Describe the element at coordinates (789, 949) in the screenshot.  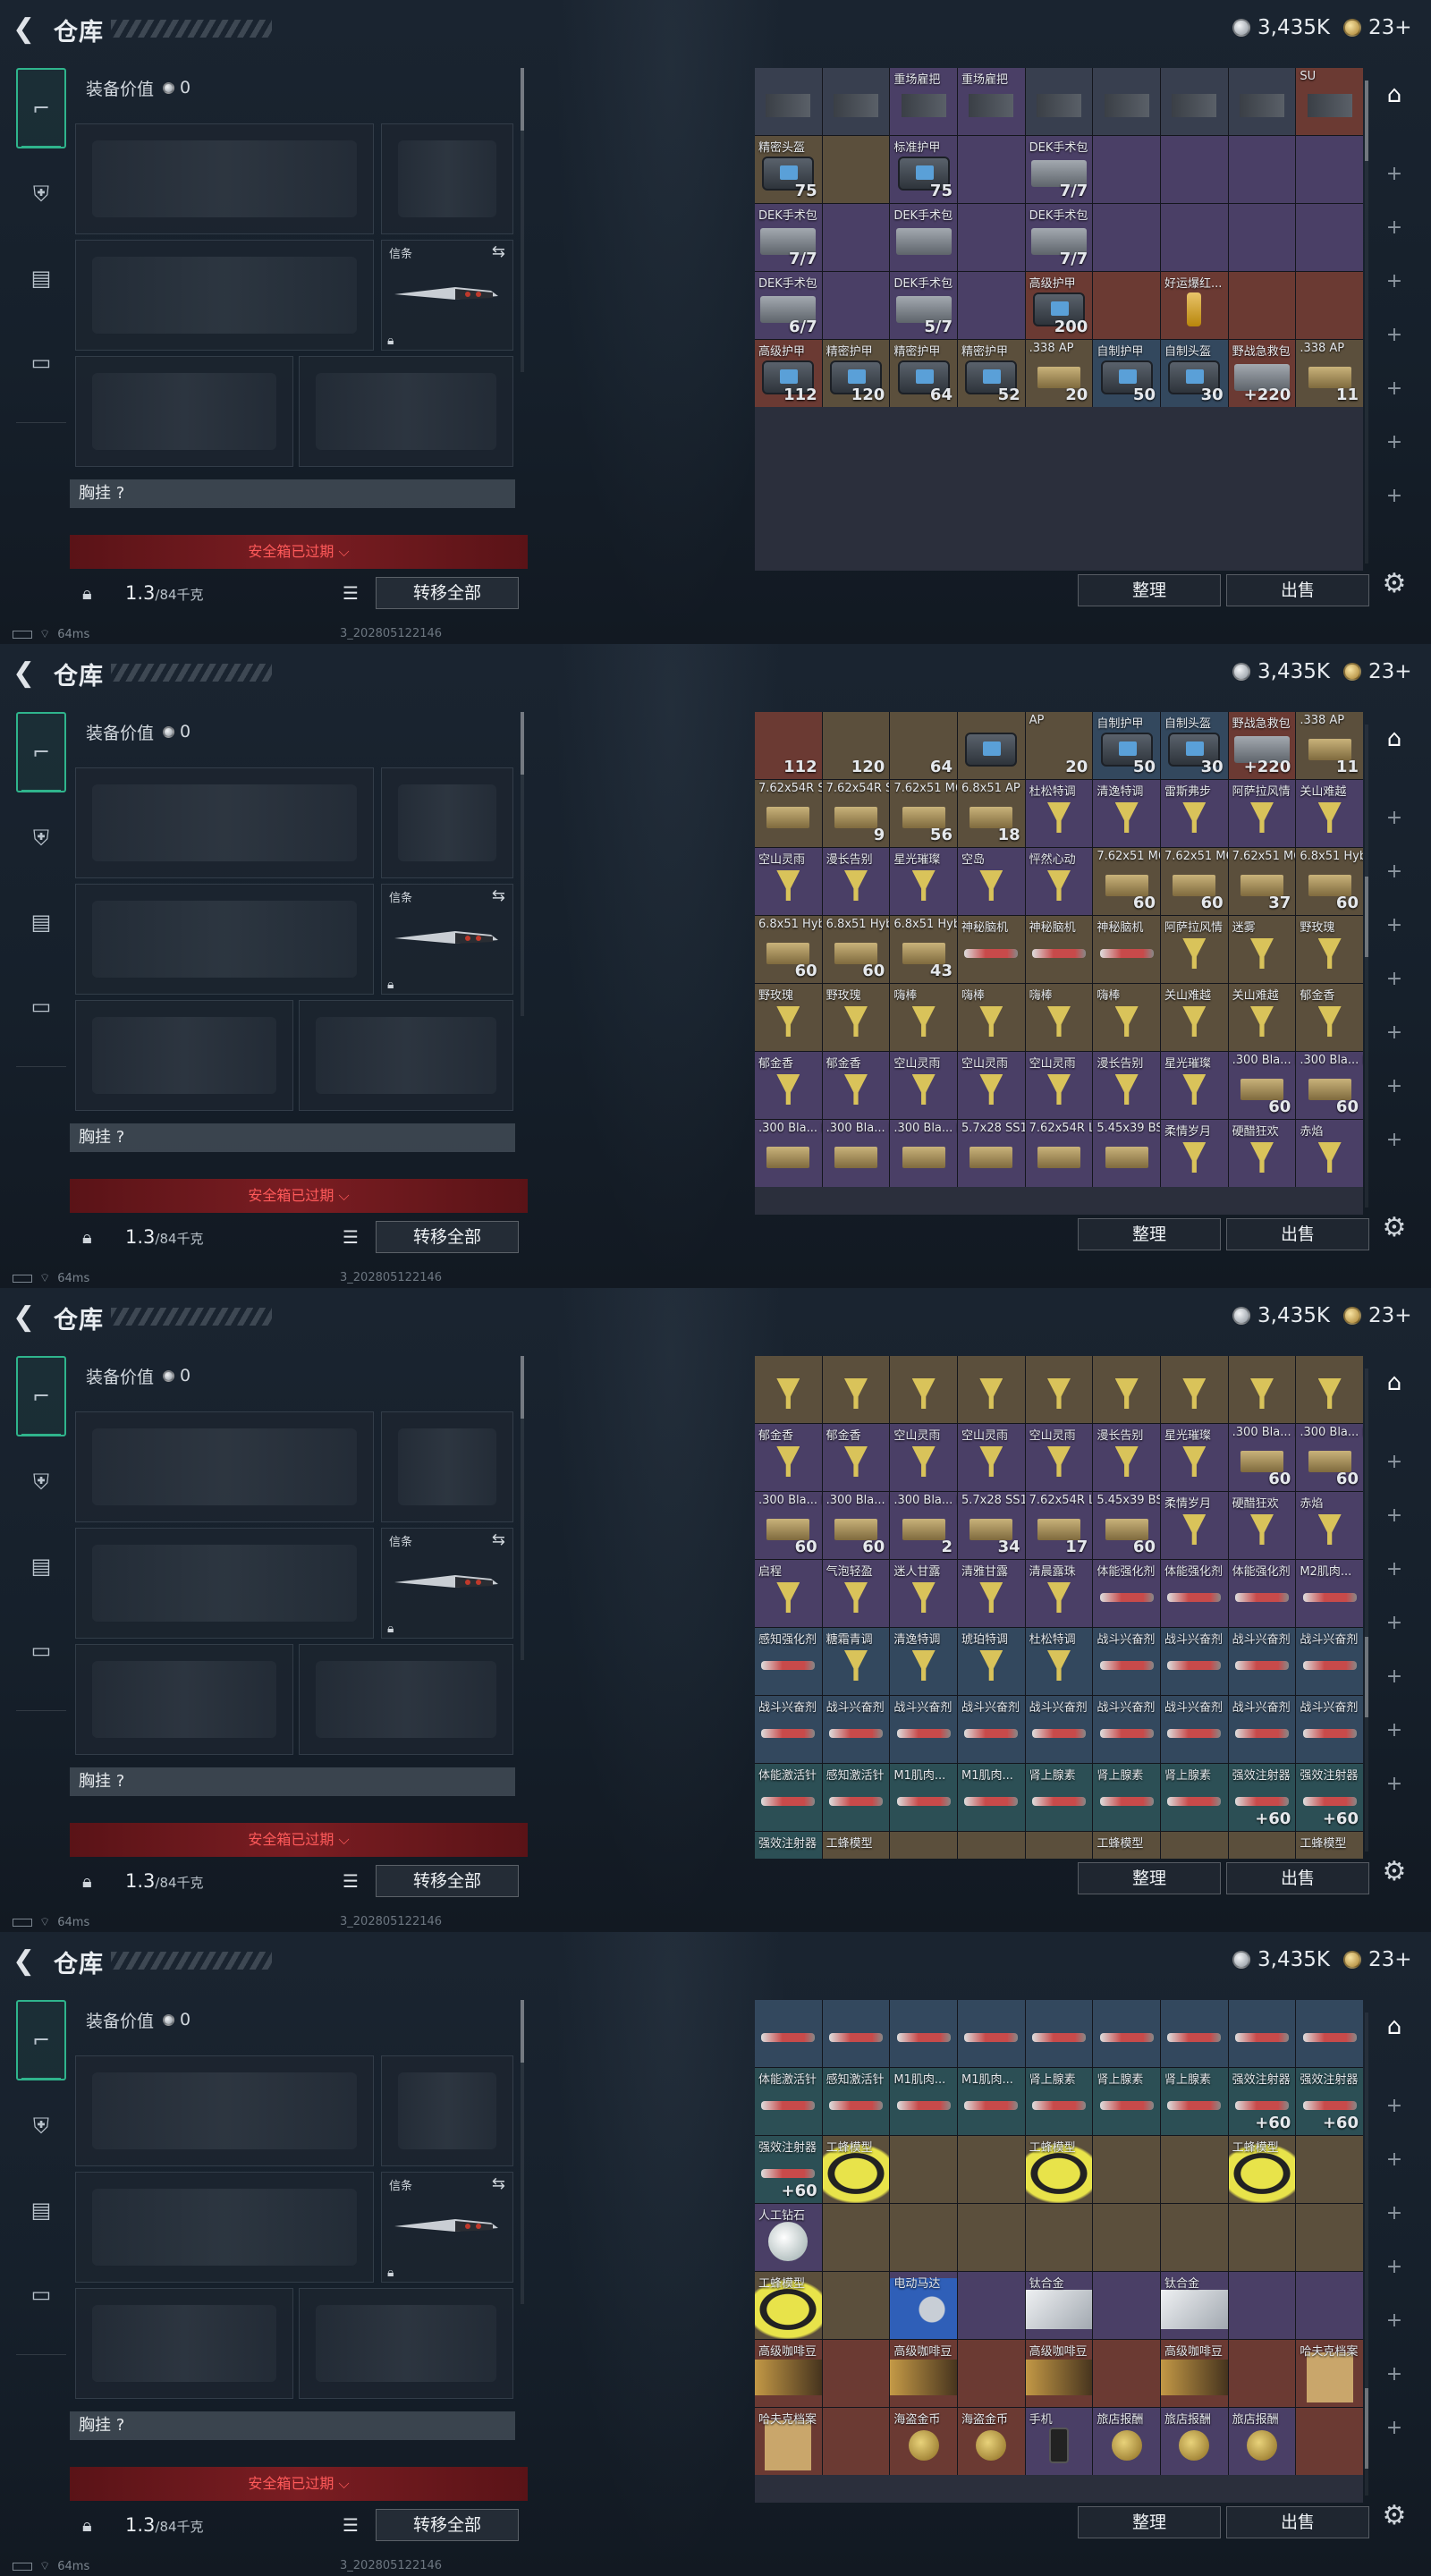
I see `stash-item: 6.8x51 Hybrid 60` at that location.